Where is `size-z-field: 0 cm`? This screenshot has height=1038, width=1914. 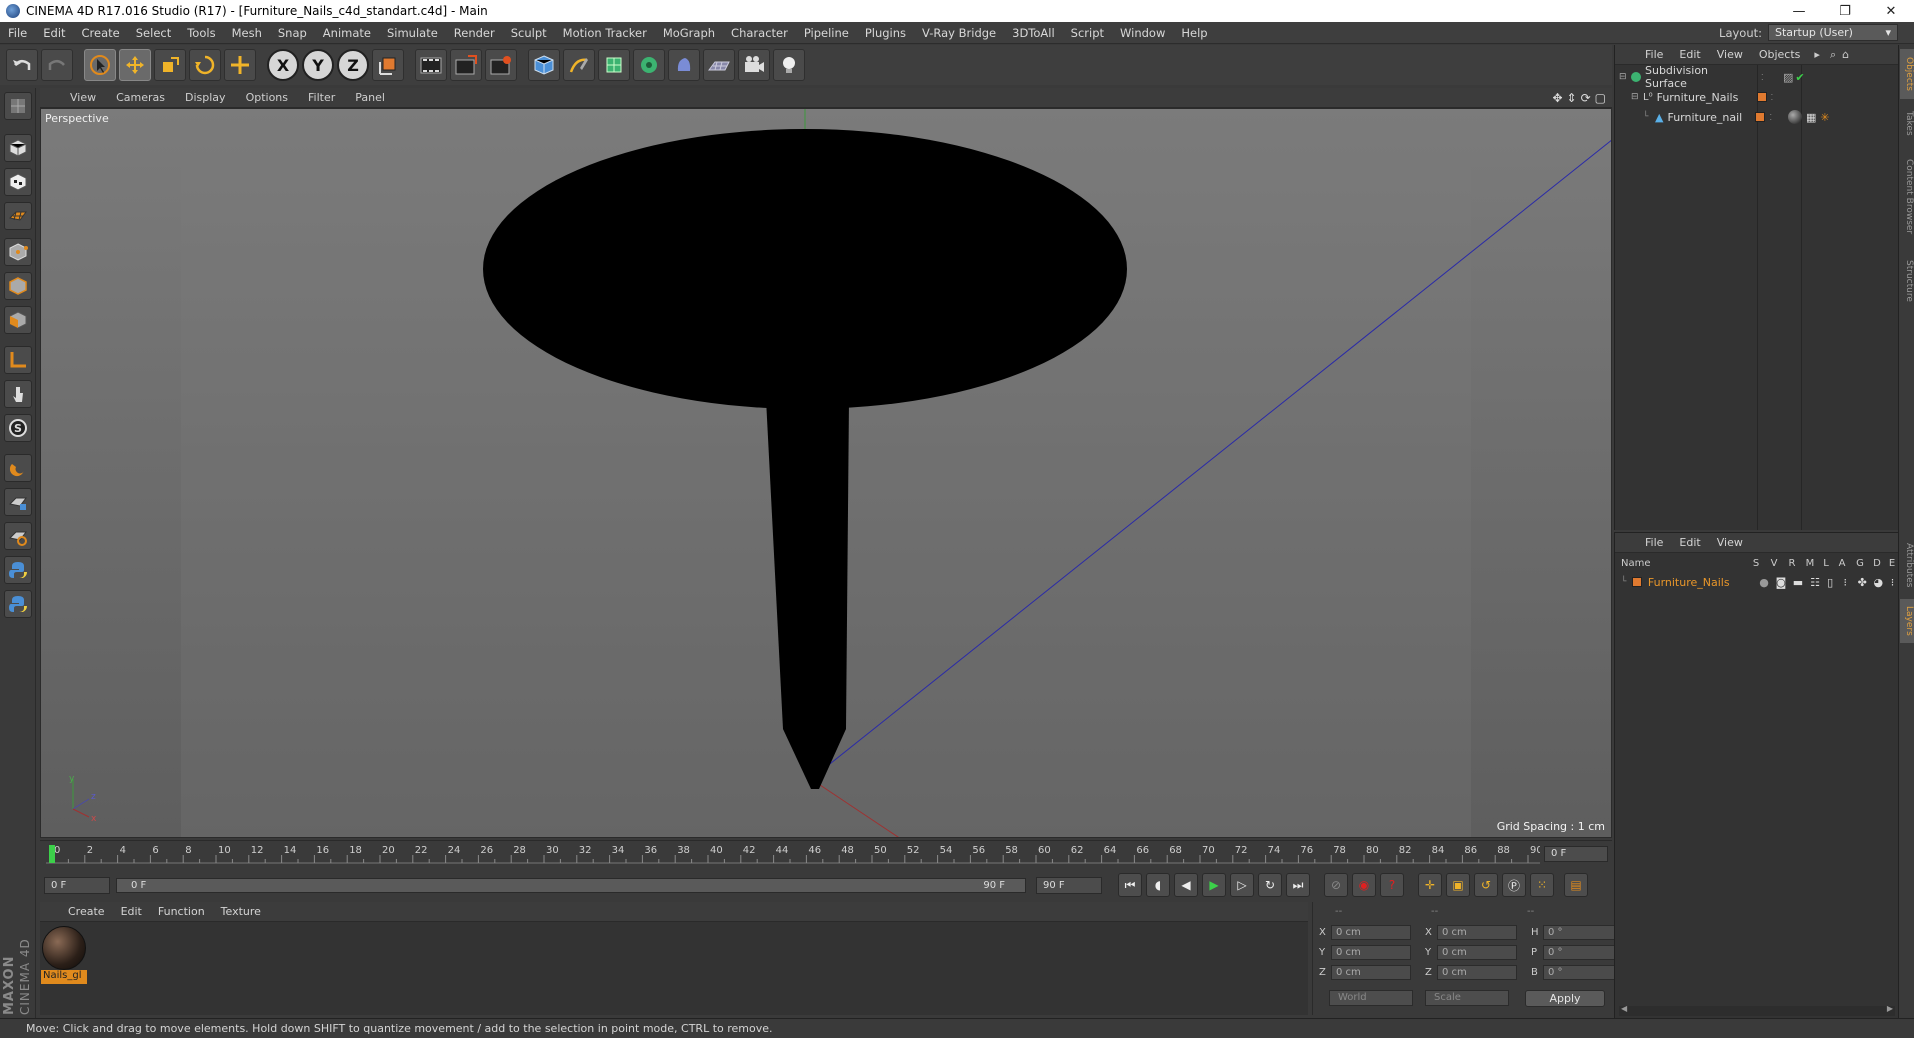 size-z-field: 0 cm is located at coordinates (1477, 972).